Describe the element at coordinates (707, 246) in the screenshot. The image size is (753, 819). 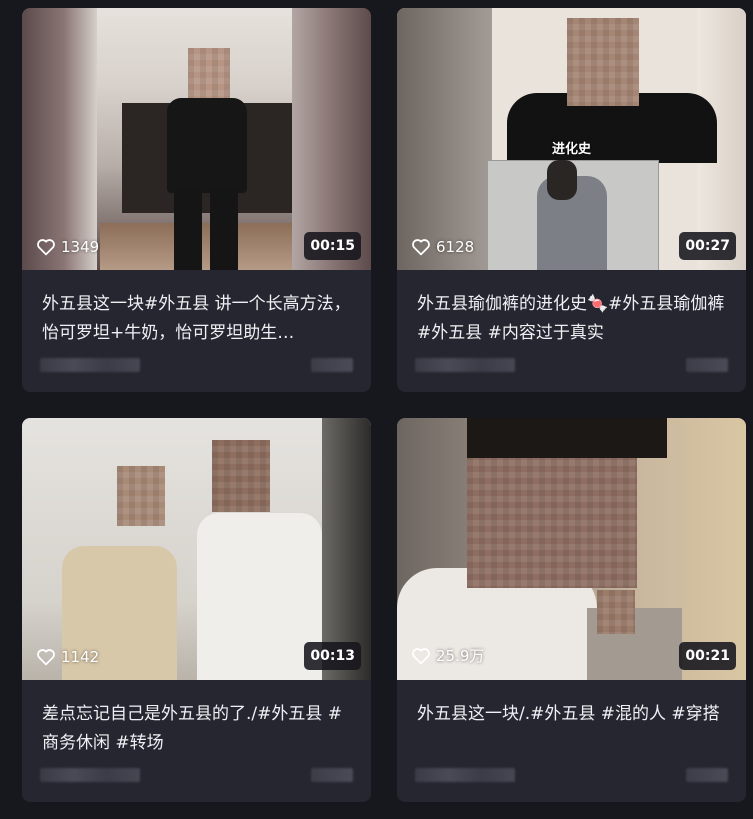
I see `duration-badge: 00:27` at that location.